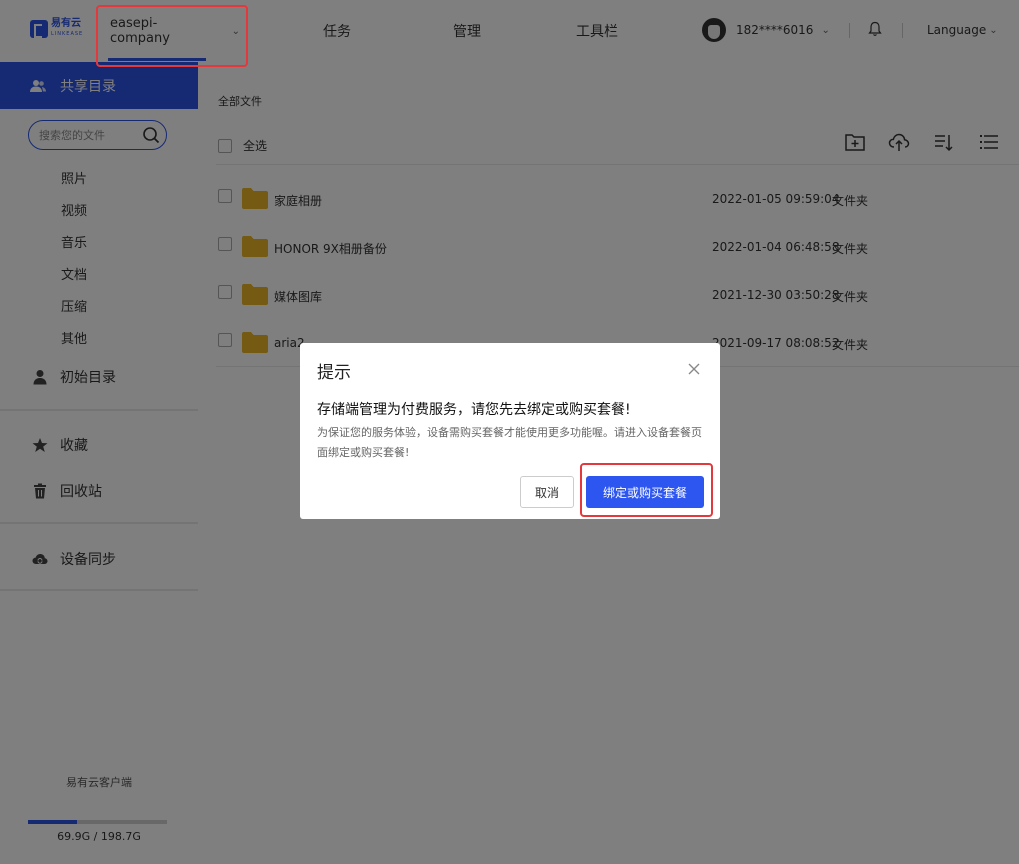 This screenshot has width=1019, height=864. I want to click on dialog-title: 提示, so click(334, 373).